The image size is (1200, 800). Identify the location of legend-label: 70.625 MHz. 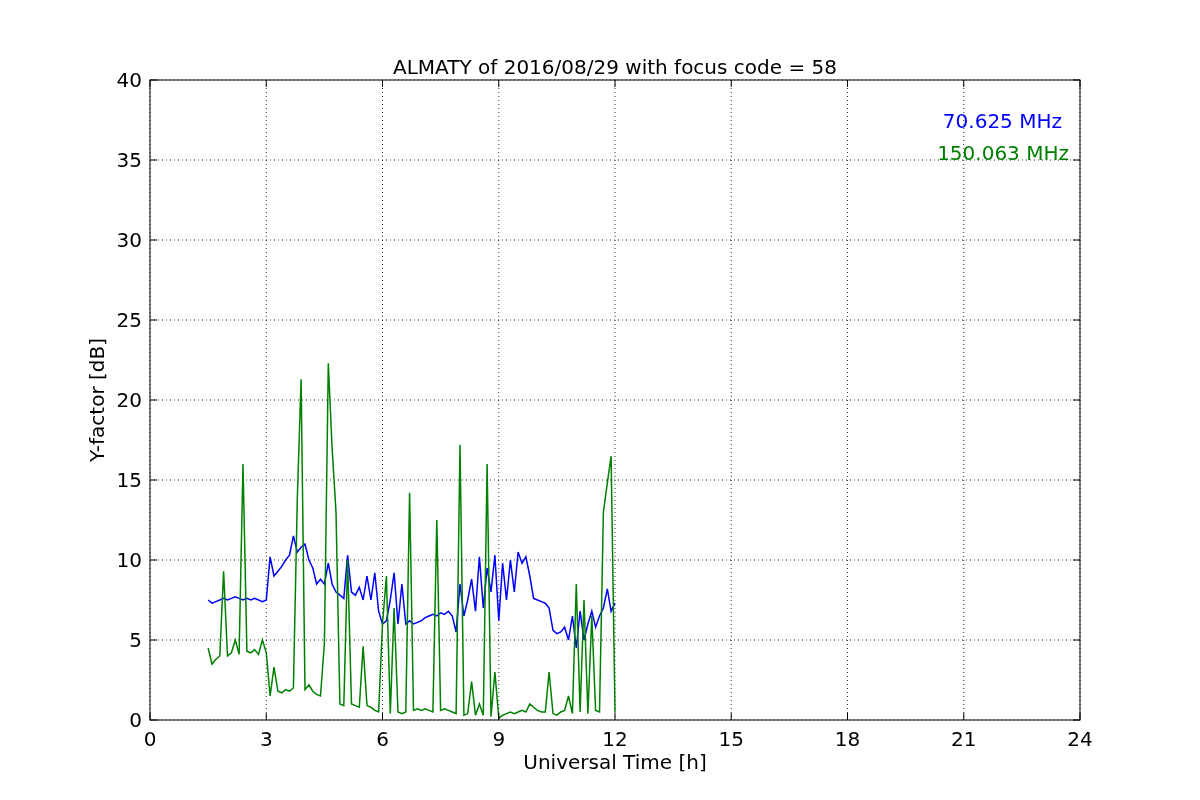
(1002, 121).